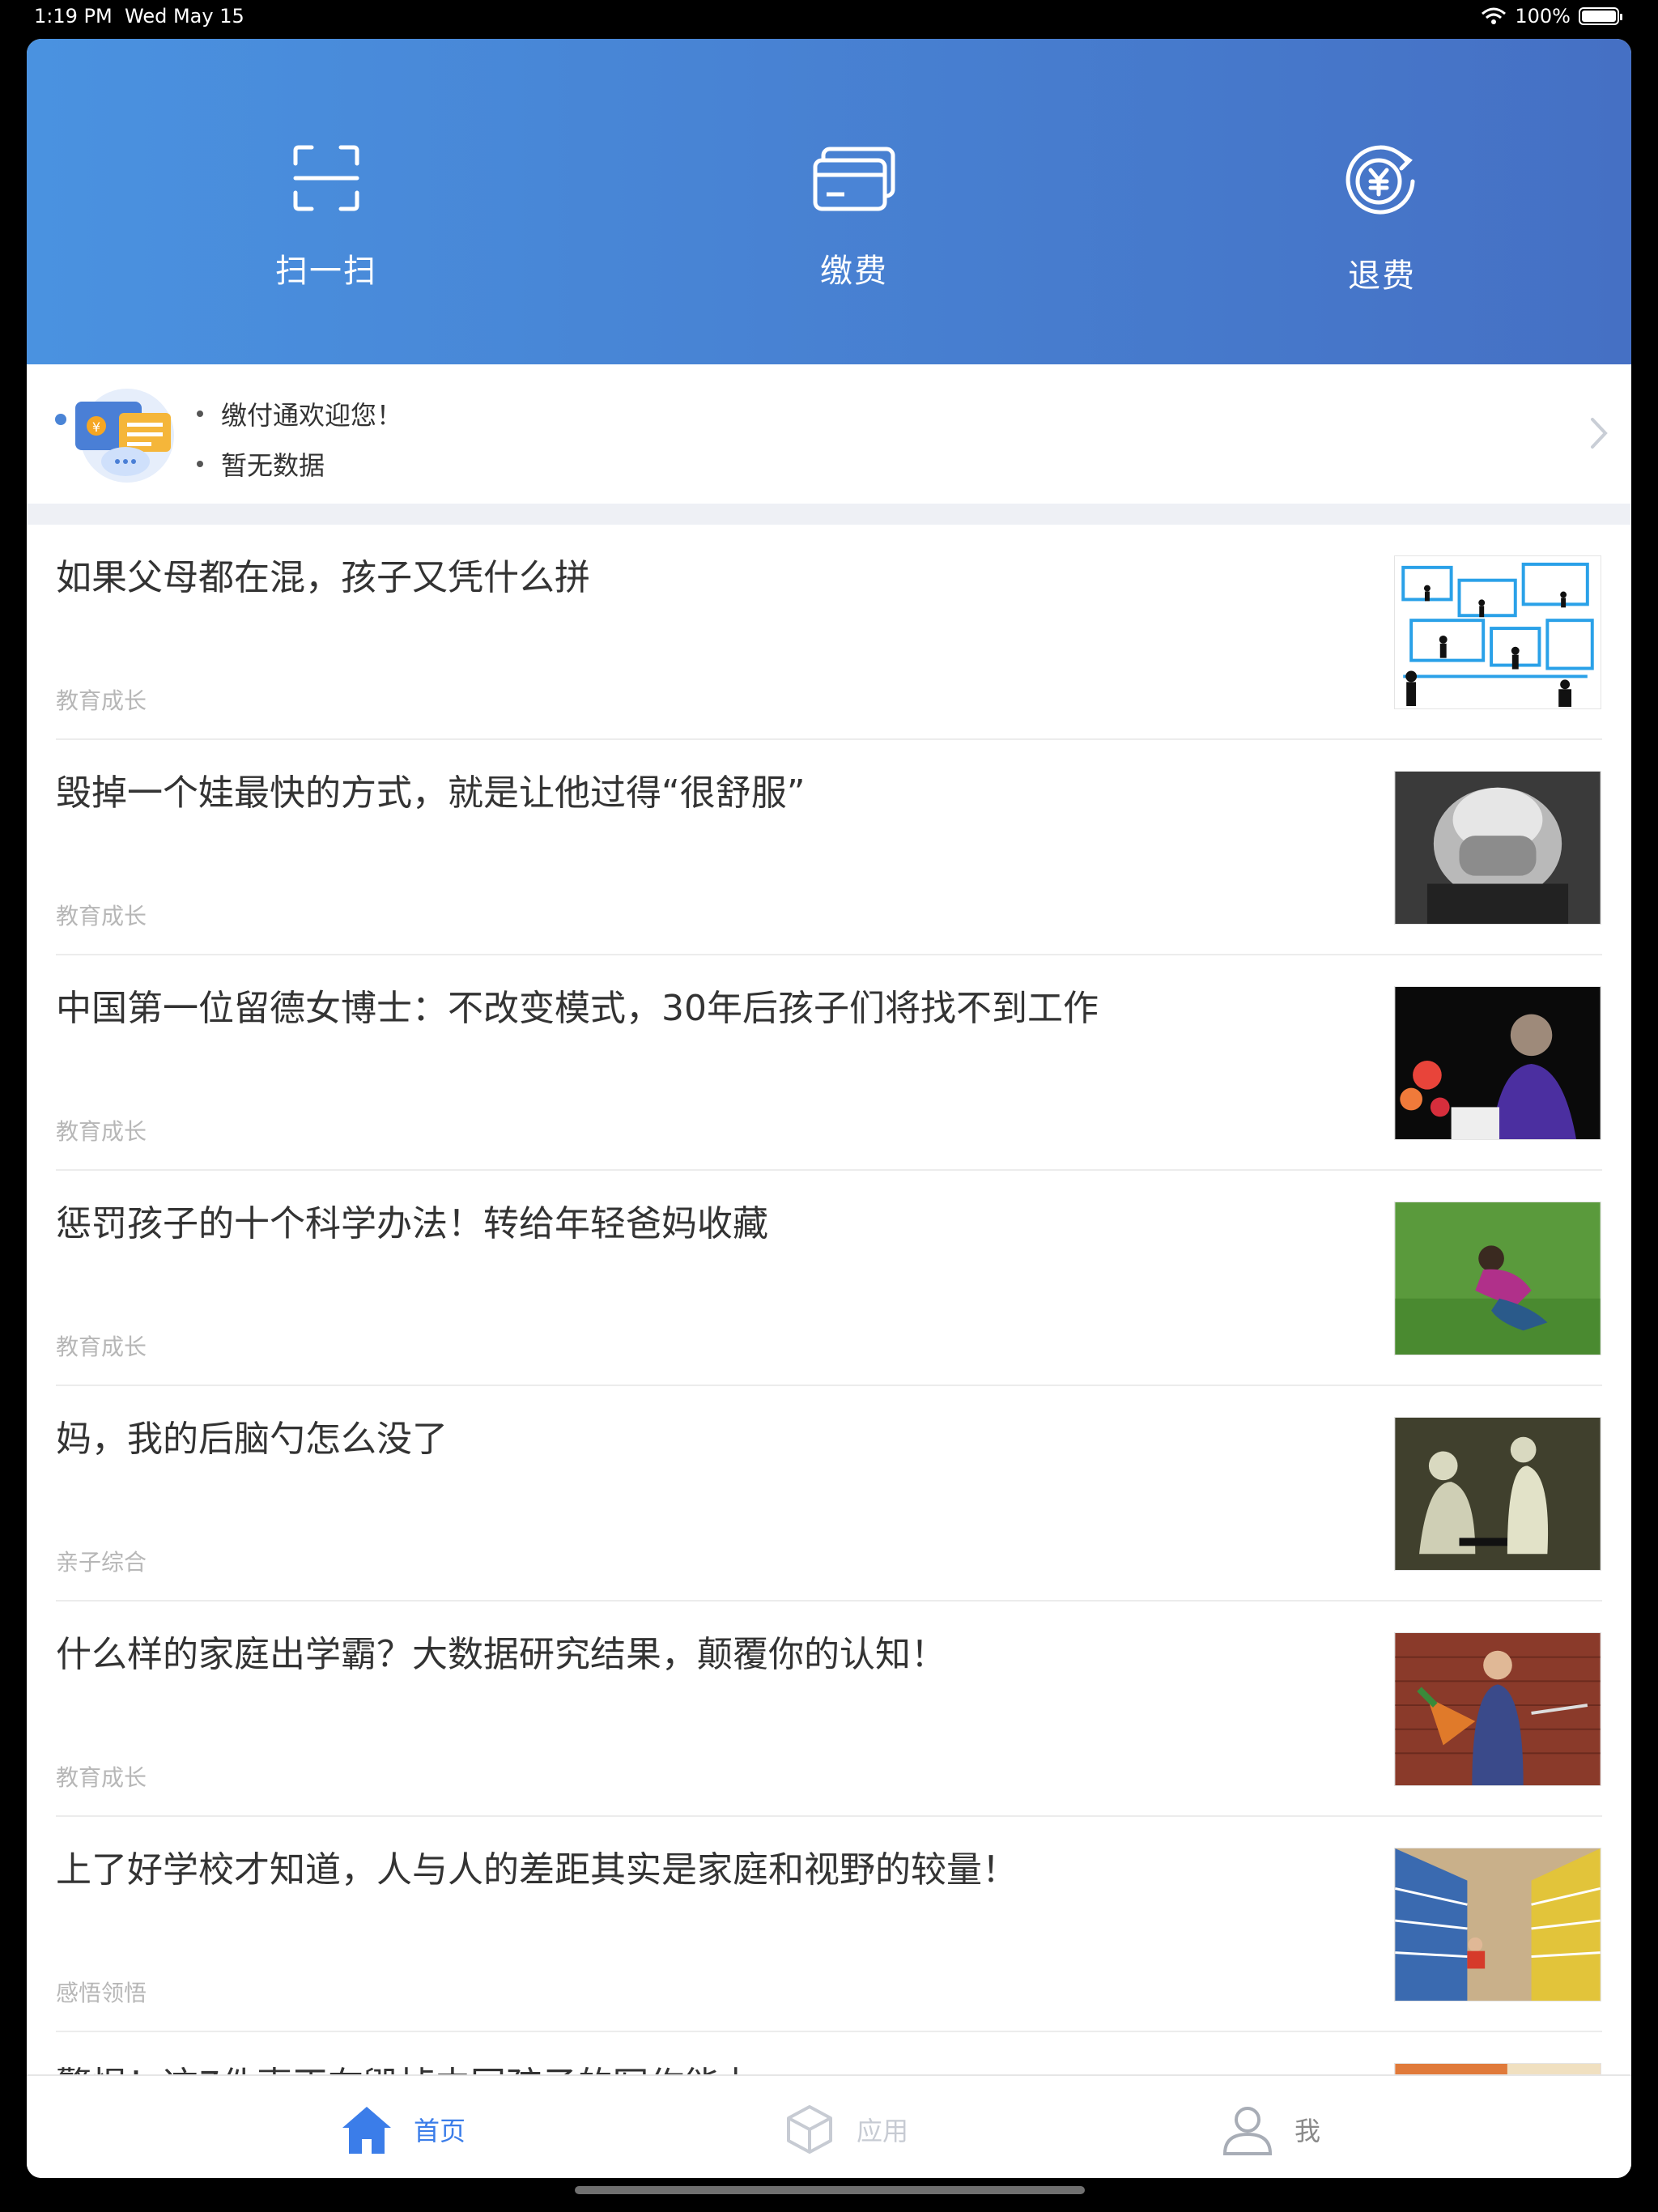 This screenshot has height=2212, width=1658. Describe the element at coordinates (846, 2130) in the screenshot. I see `tab-apps: 应用` at that location.